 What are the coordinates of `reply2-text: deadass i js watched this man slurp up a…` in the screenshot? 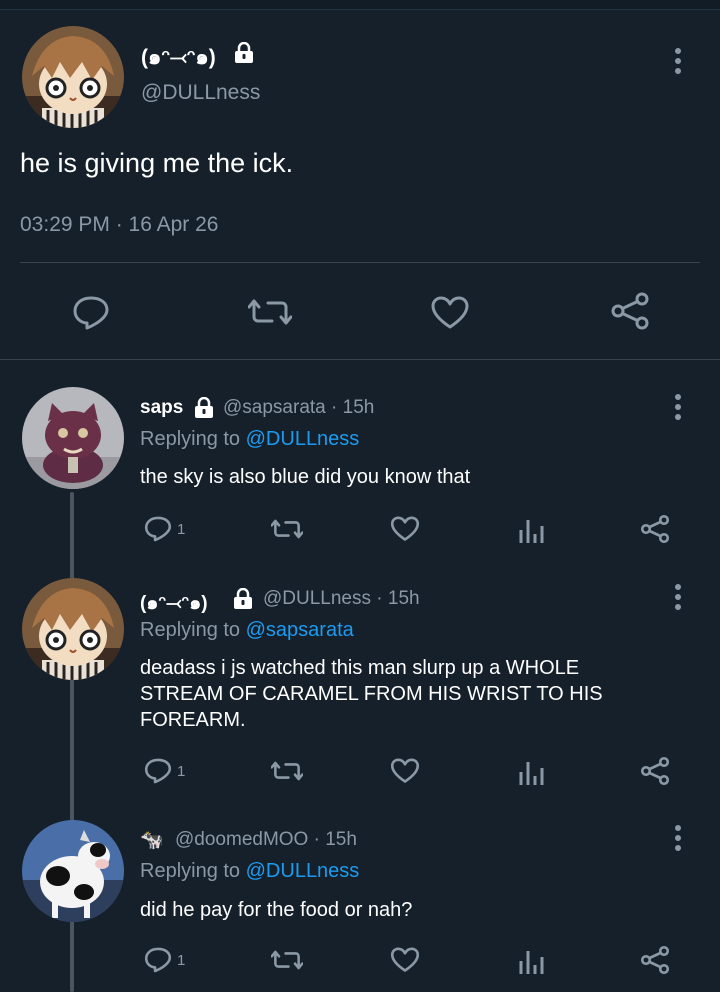 It's located at (371, 694).